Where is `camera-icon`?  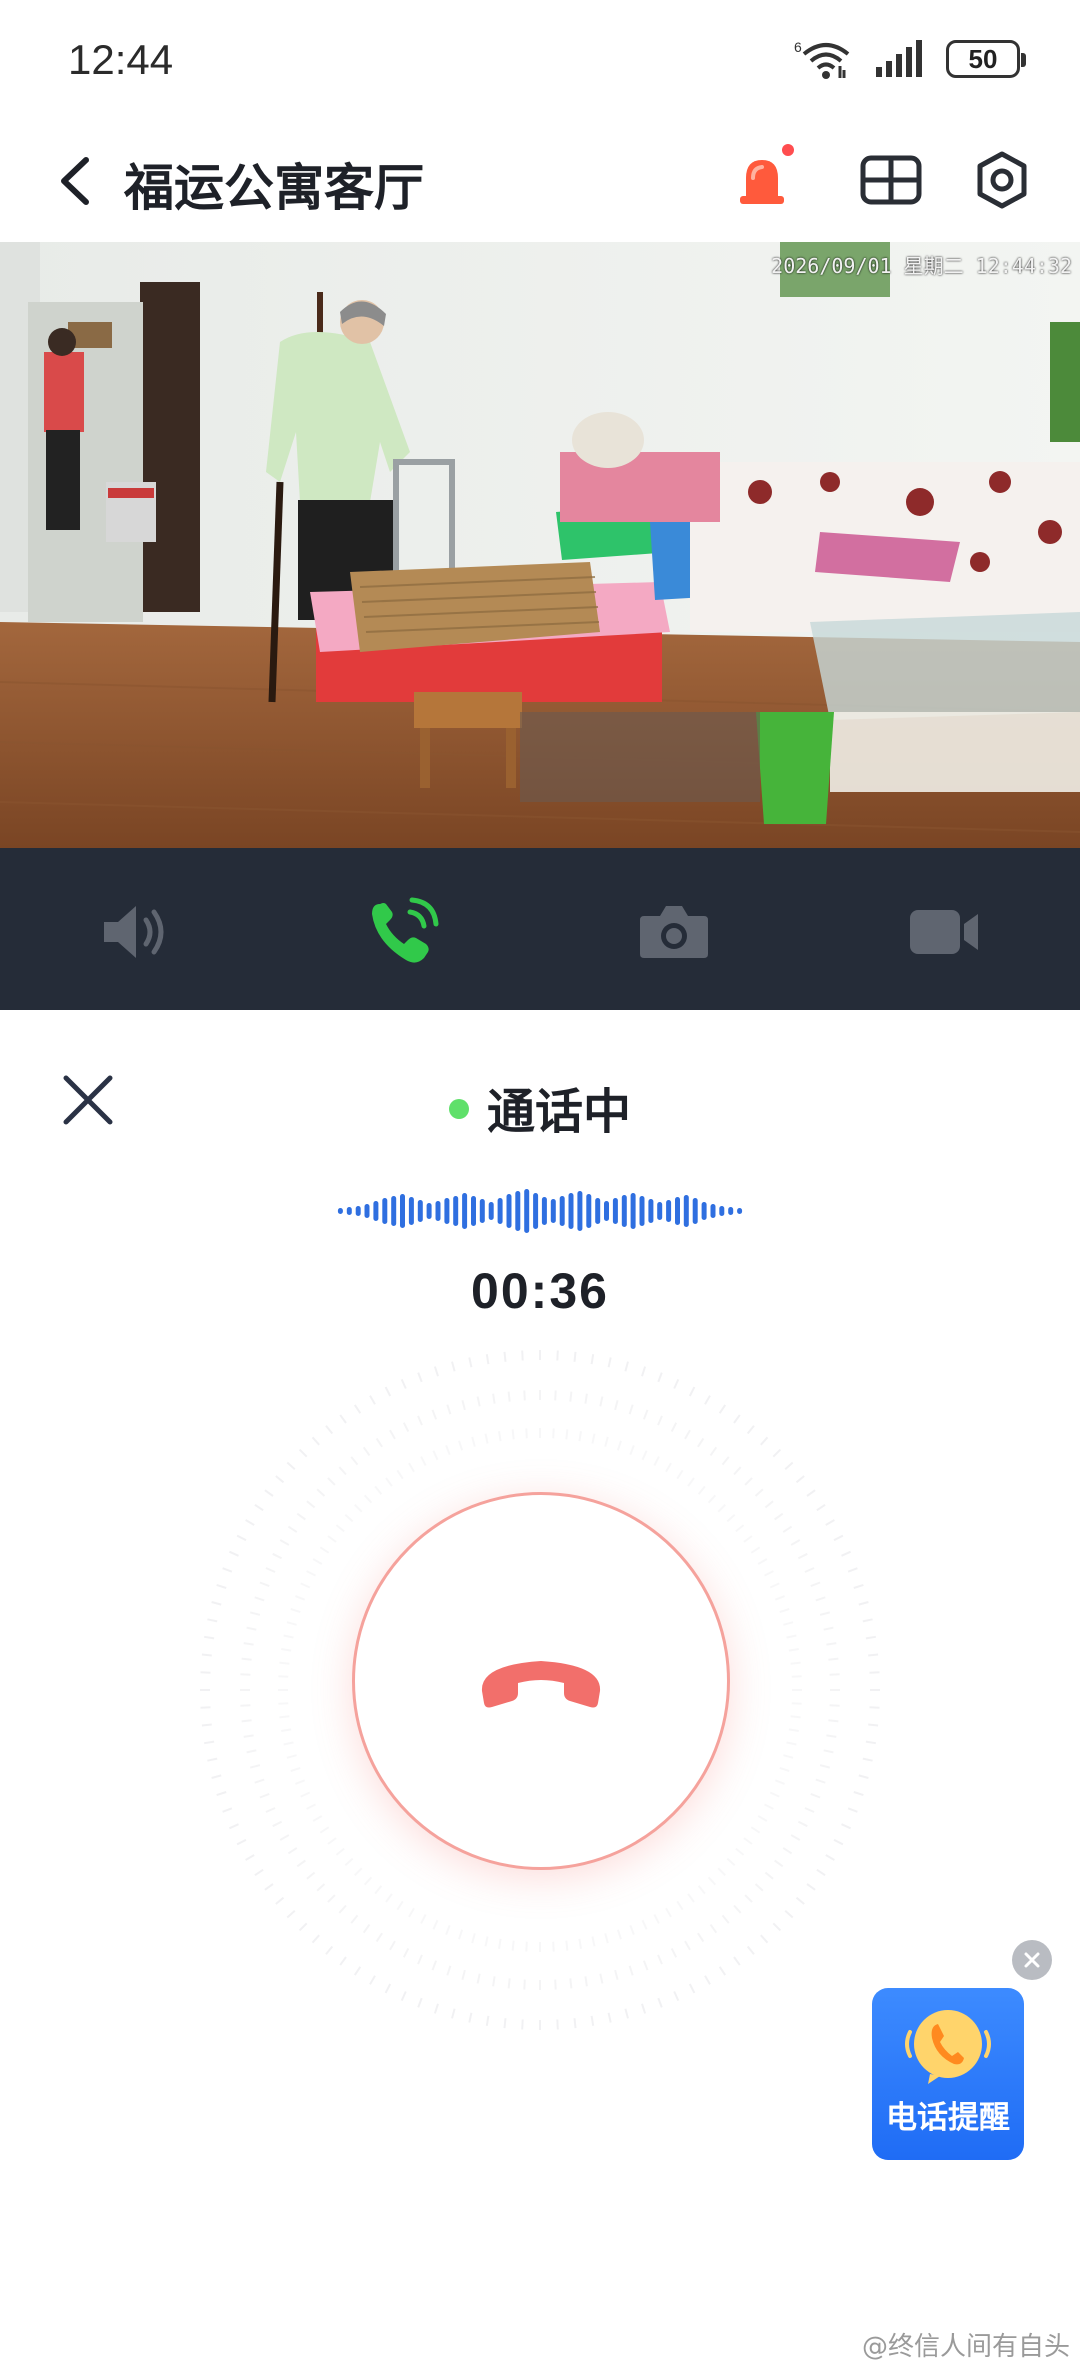
camera-icon is located at coordinates (674, 932).